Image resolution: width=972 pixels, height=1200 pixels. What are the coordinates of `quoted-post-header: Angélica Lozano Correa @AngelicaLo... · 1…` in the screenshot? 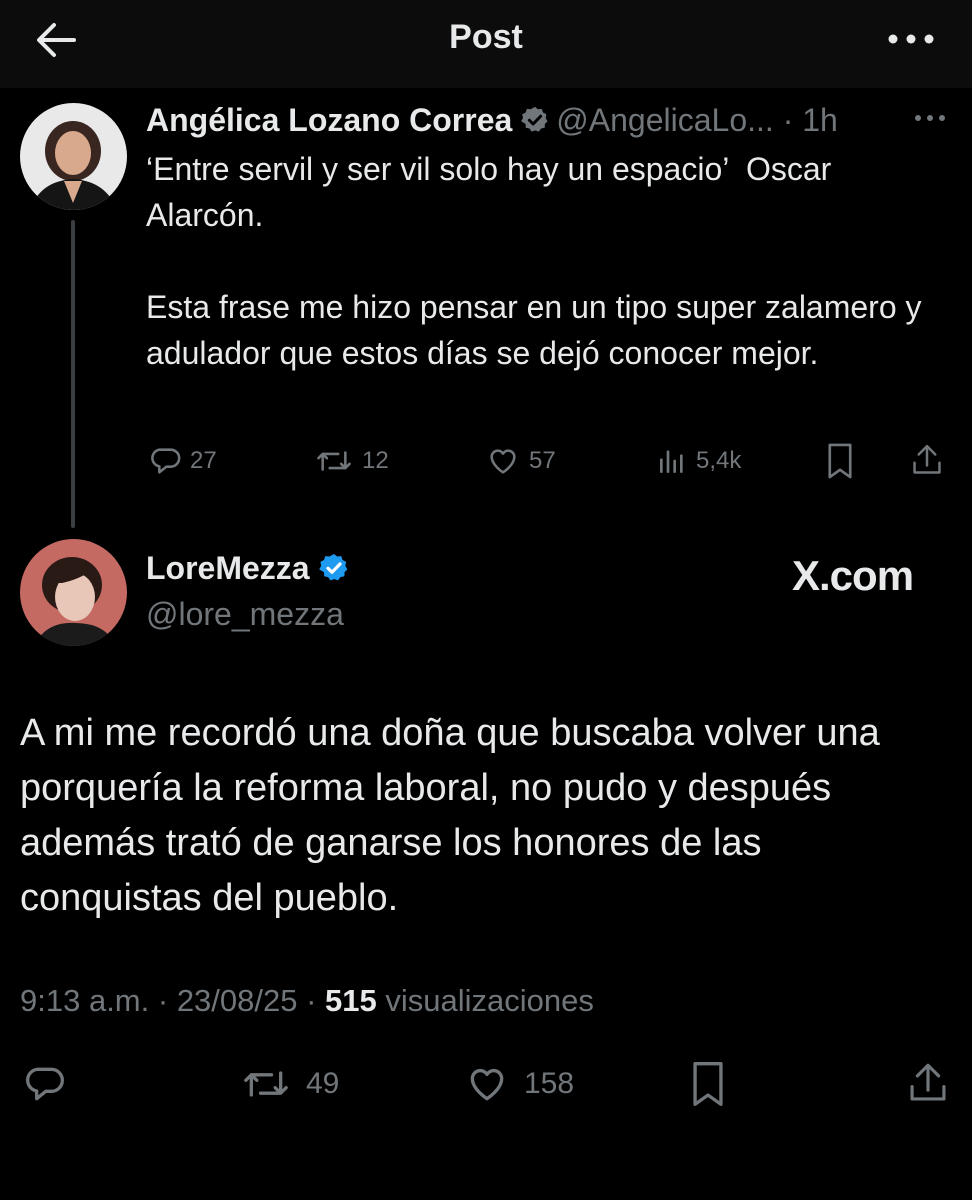 It's located at (492, 120).